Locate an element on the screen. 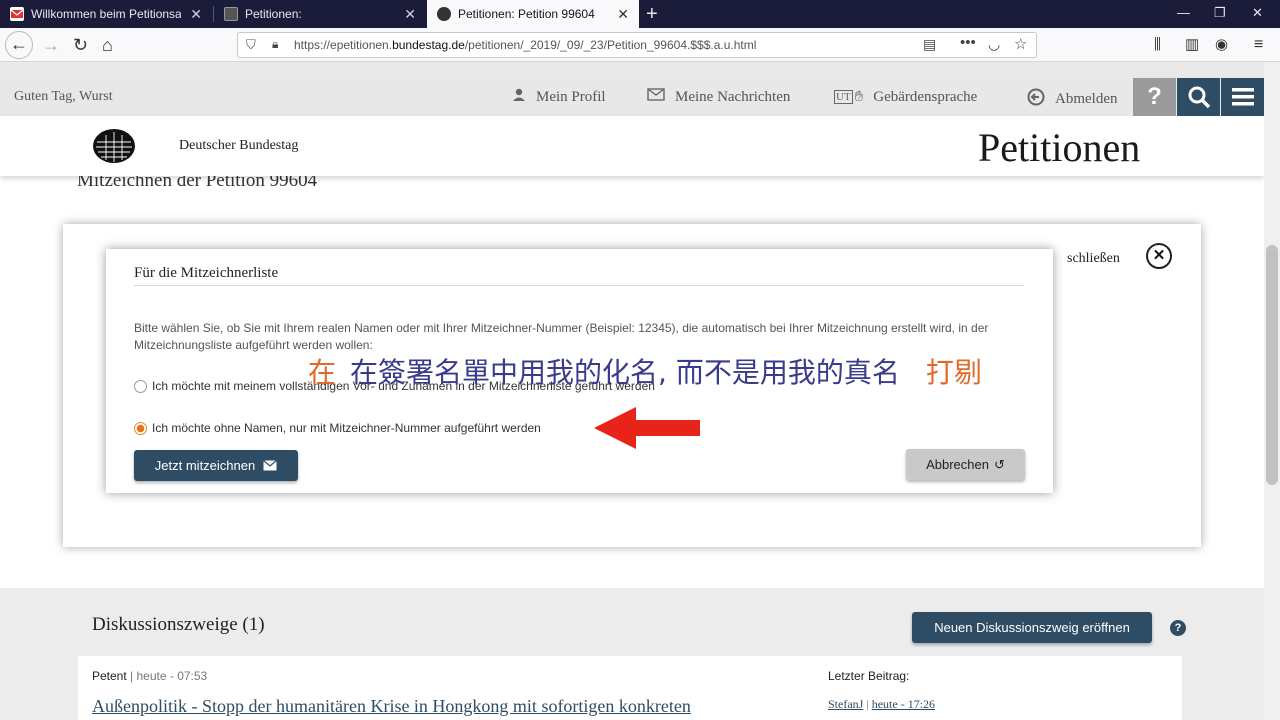  bookmark-star-icon: ☆ is located at coordinates (1020, 44).